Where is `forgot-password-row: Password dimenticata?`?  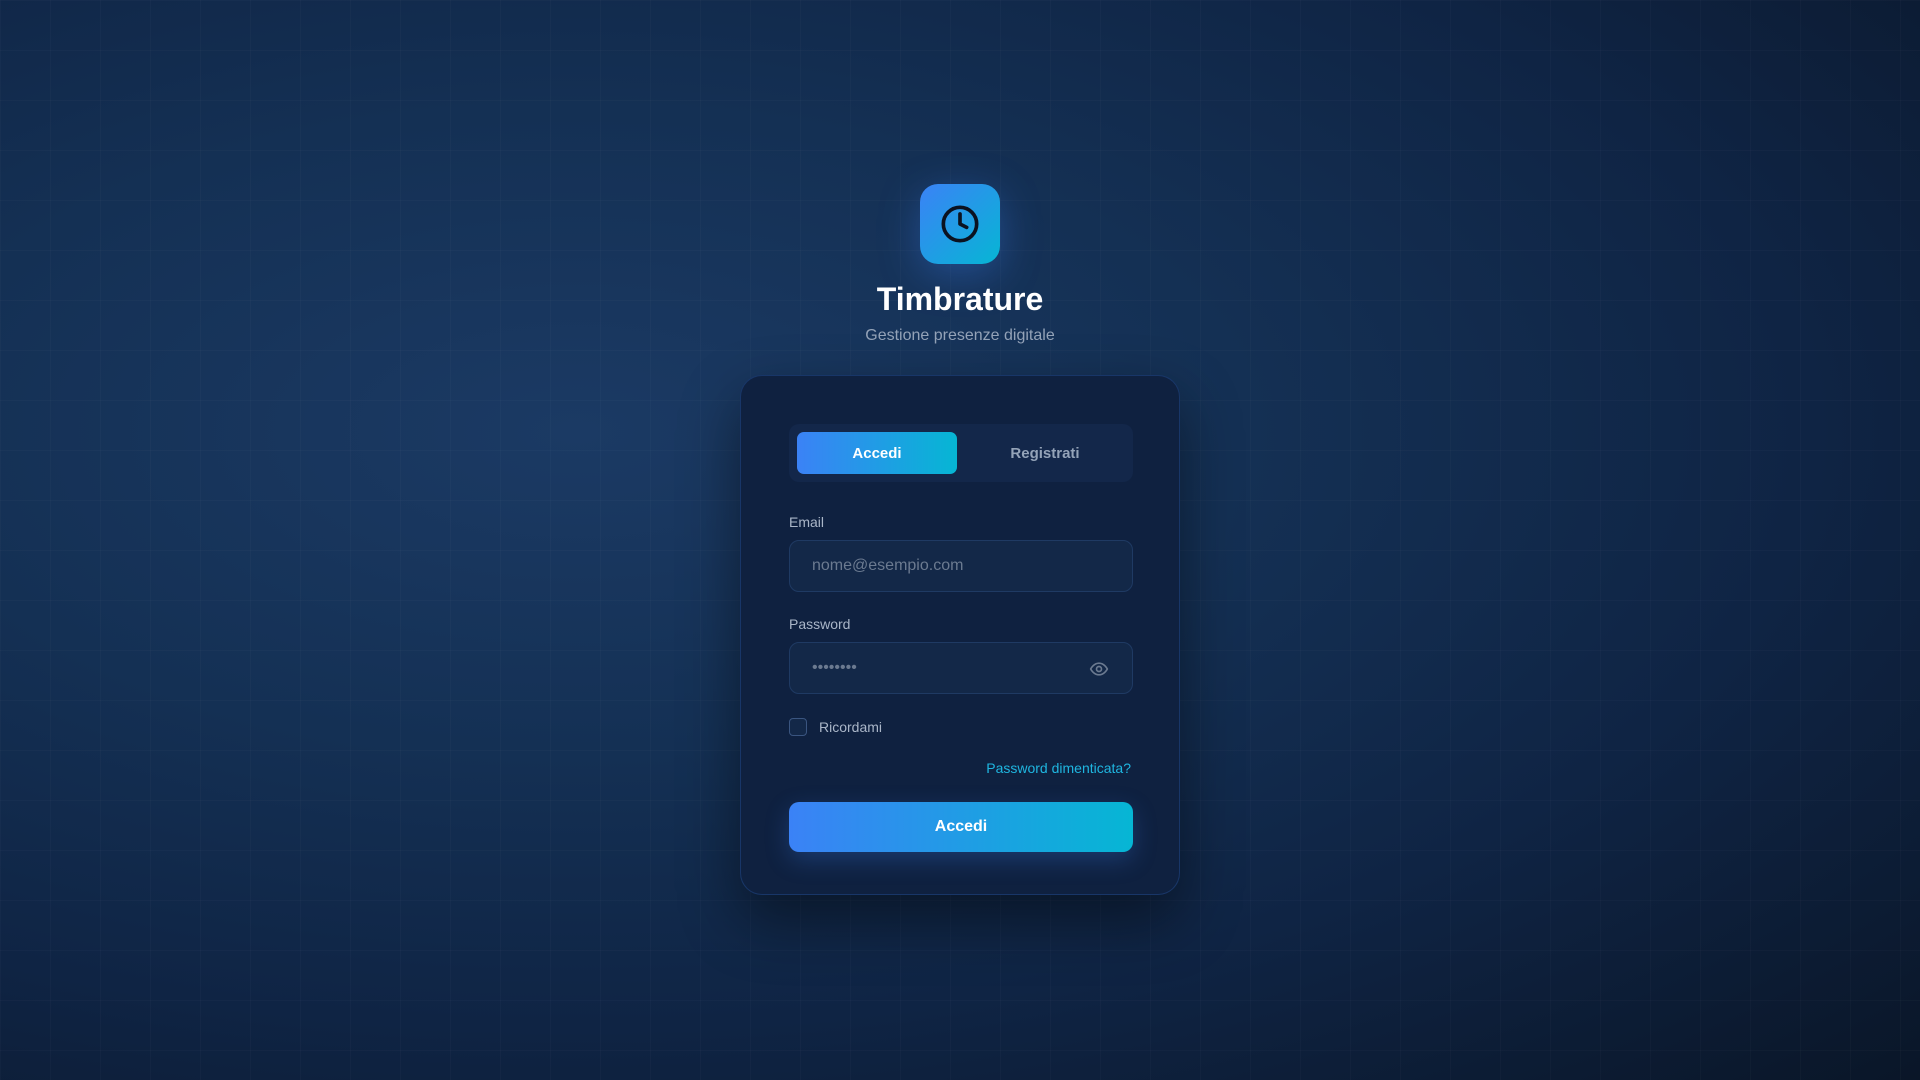
forgot-password-row: Password dimenticata? is located at coordinates (960, 769).